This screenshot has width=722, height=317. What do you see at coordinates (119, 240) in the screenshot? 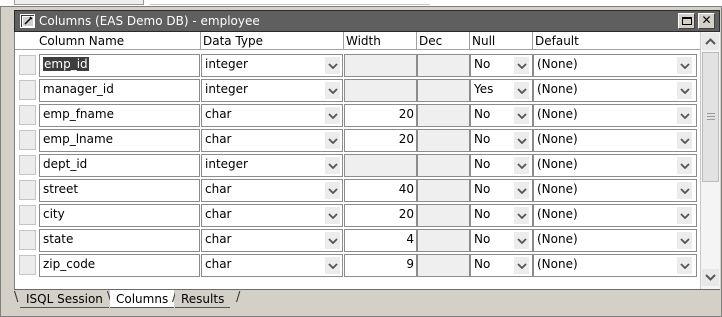
I see `column-name-cell: state` at bounding box center [119, 240].